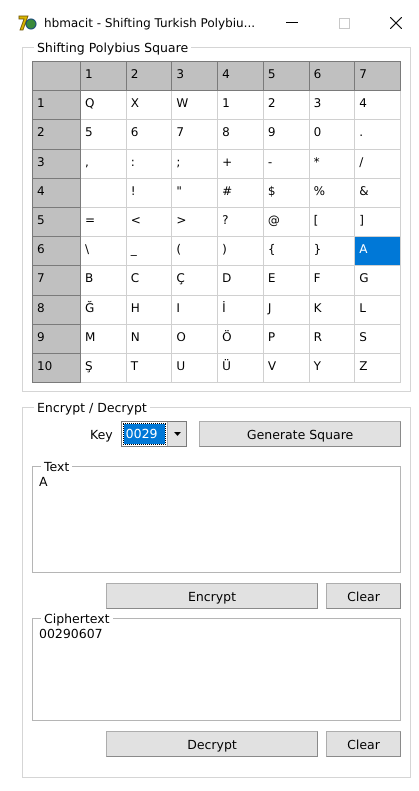  Describe the element at coordinates (57, 339) in the screenshot. I see `row-header: 9` at that location.